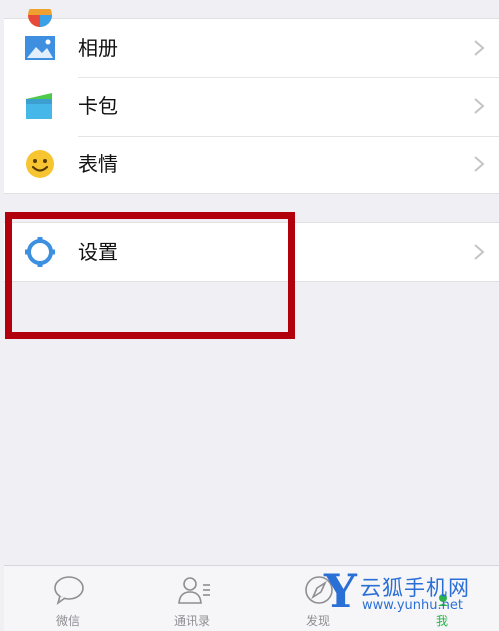 The image size is (499, 631). What do you see at coordinates (40, 48) in the screenshot?
I see `photo-album-icon` at bounding box center [40, 48].